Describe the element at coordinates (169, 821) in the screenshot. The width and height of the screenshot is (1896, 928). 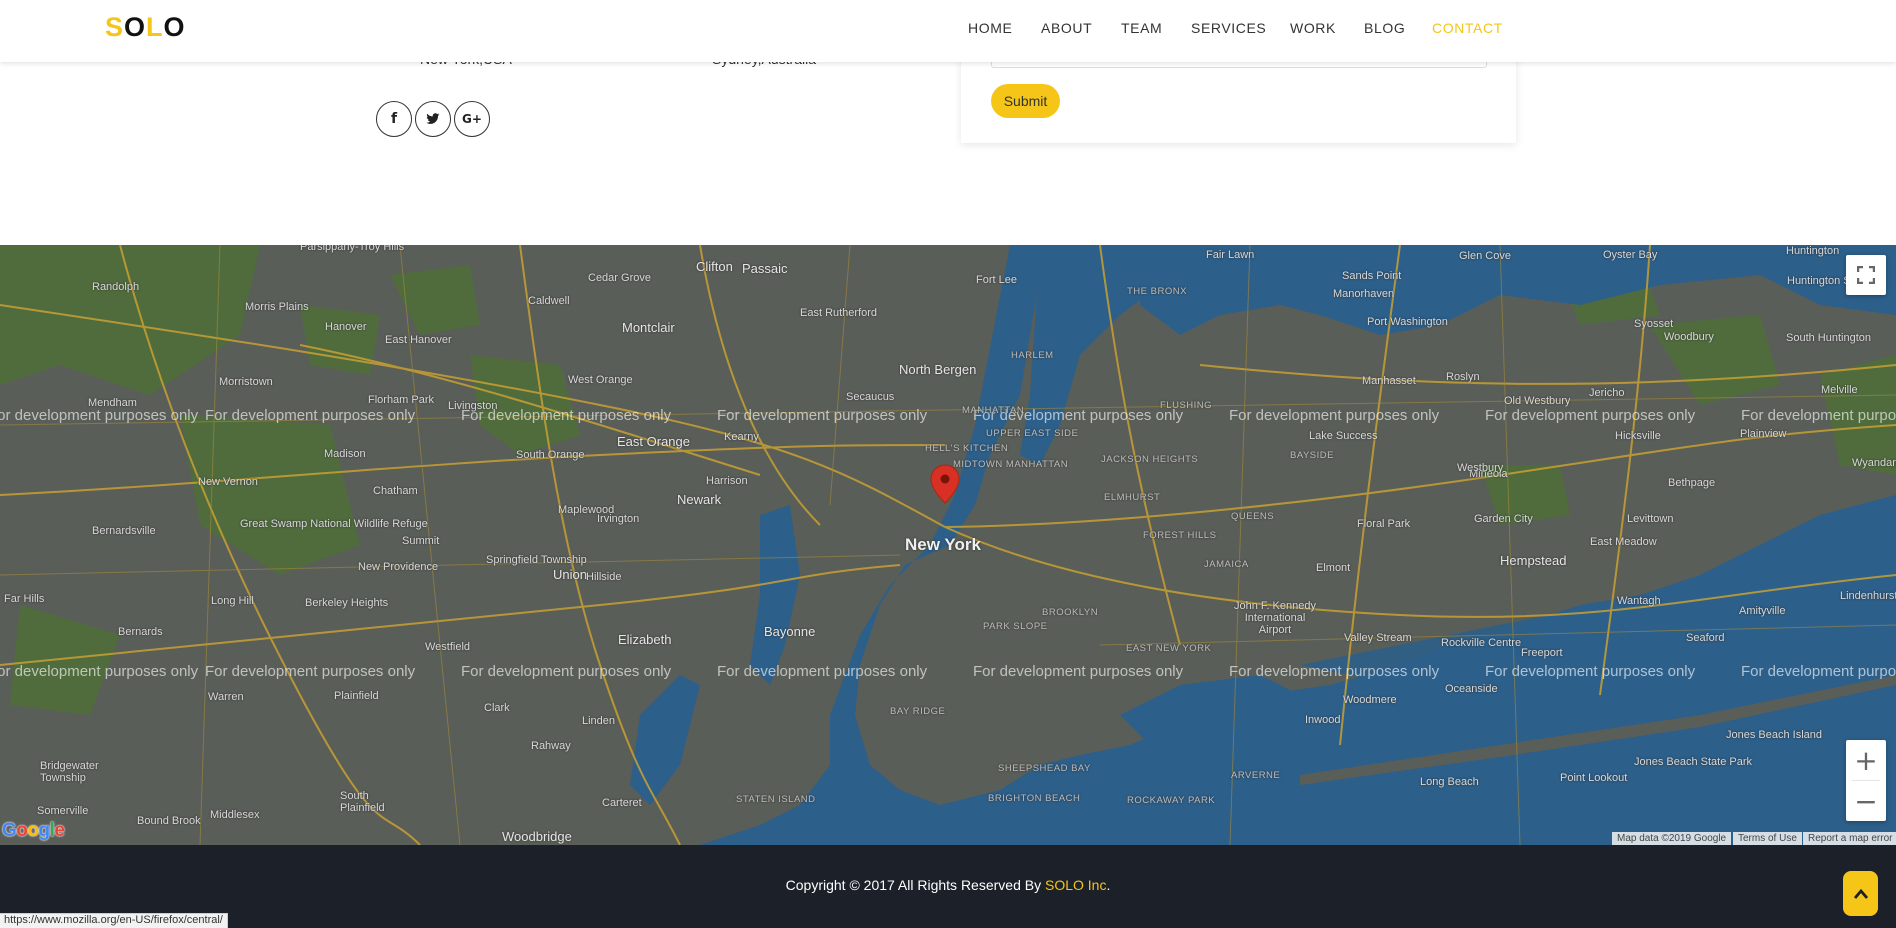
I see `map-label: Bound Brook` at that location.